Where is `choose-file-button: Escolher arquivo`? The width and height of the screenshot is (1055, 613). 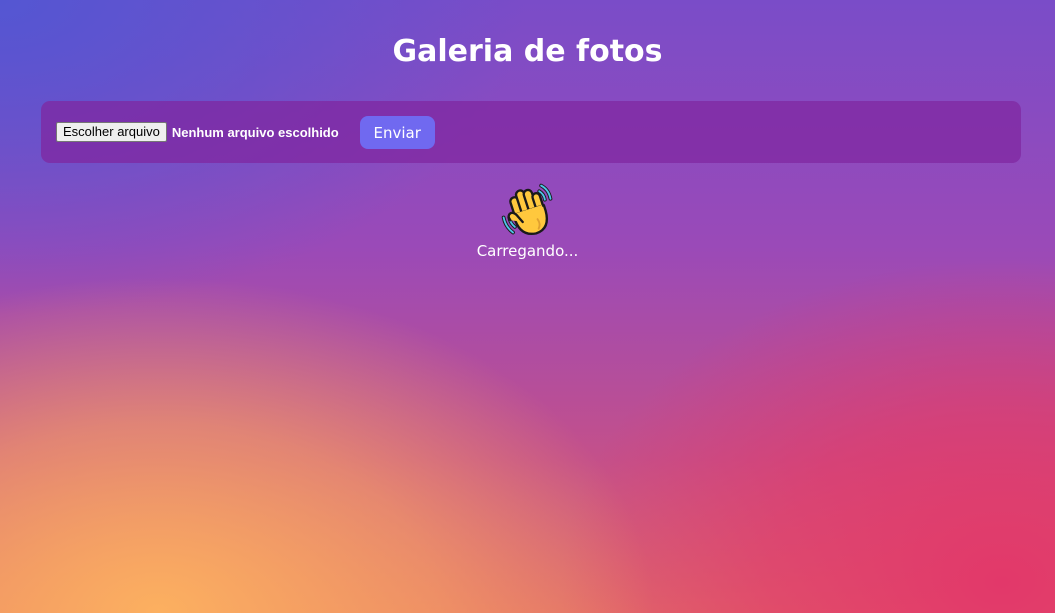
choose-file-button: Escolher arquivo is located at coordinates (111, 132).